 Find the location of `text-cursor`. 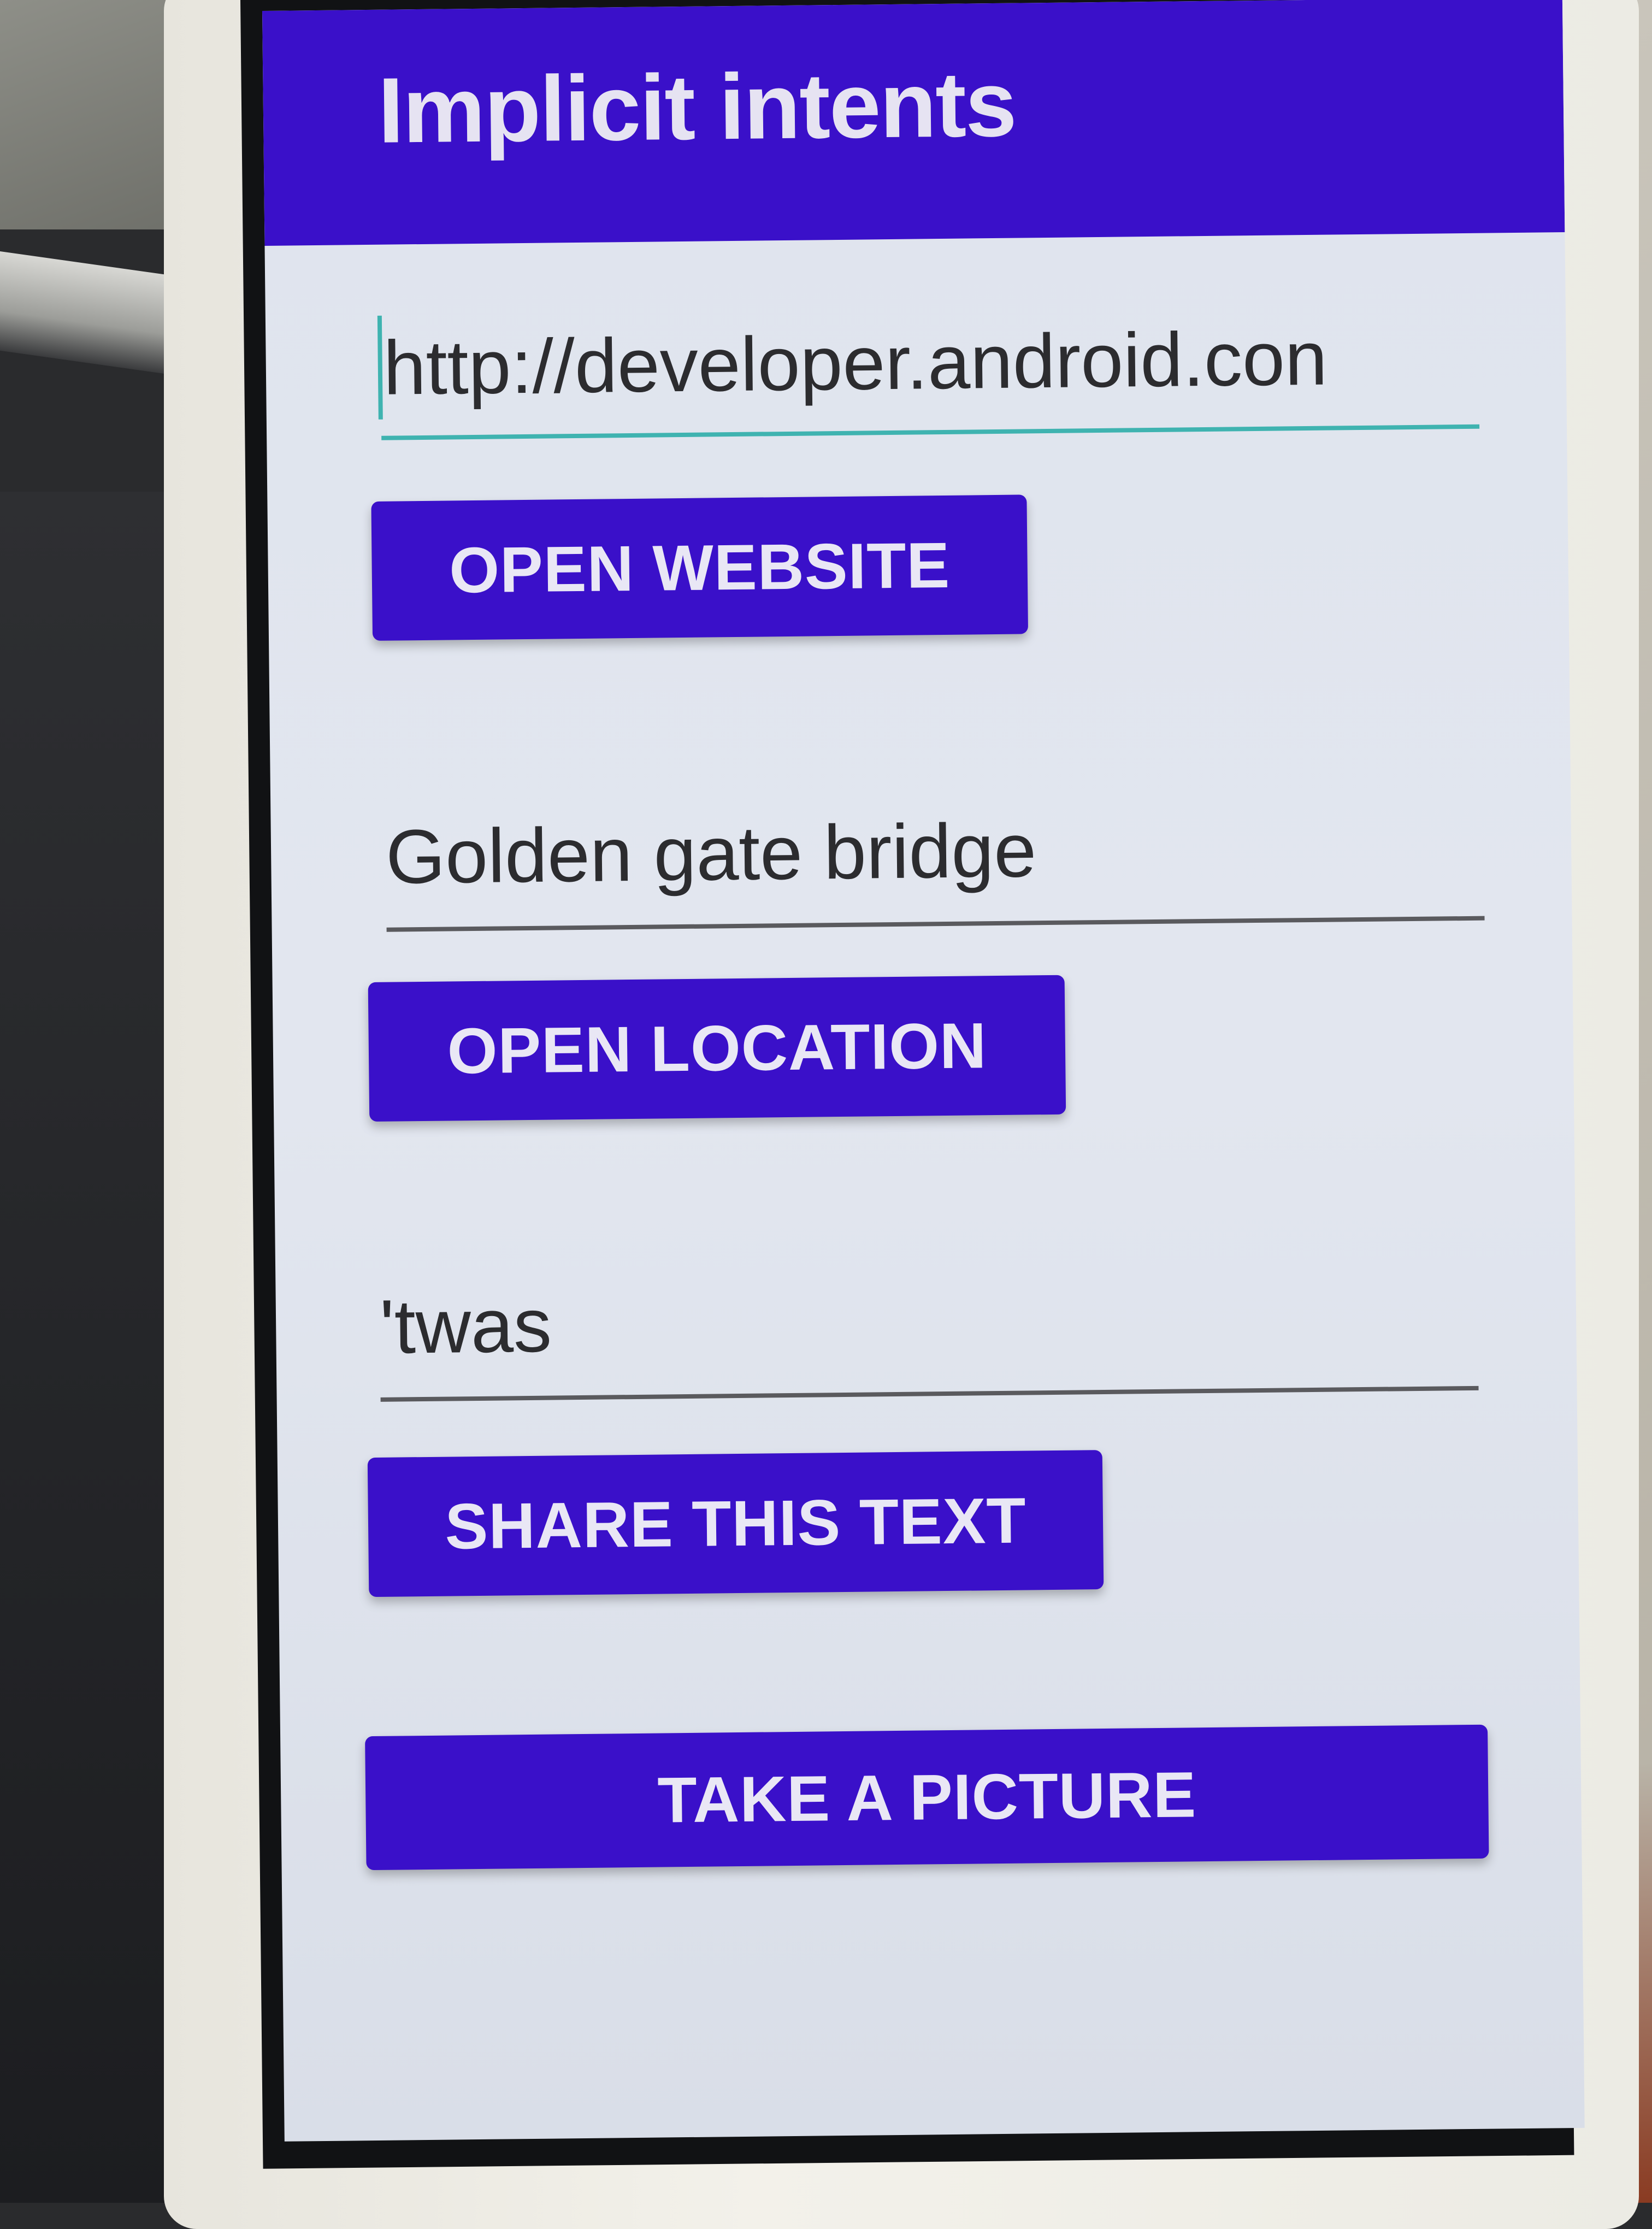

text-cursor is located at coordinates (380, 367).